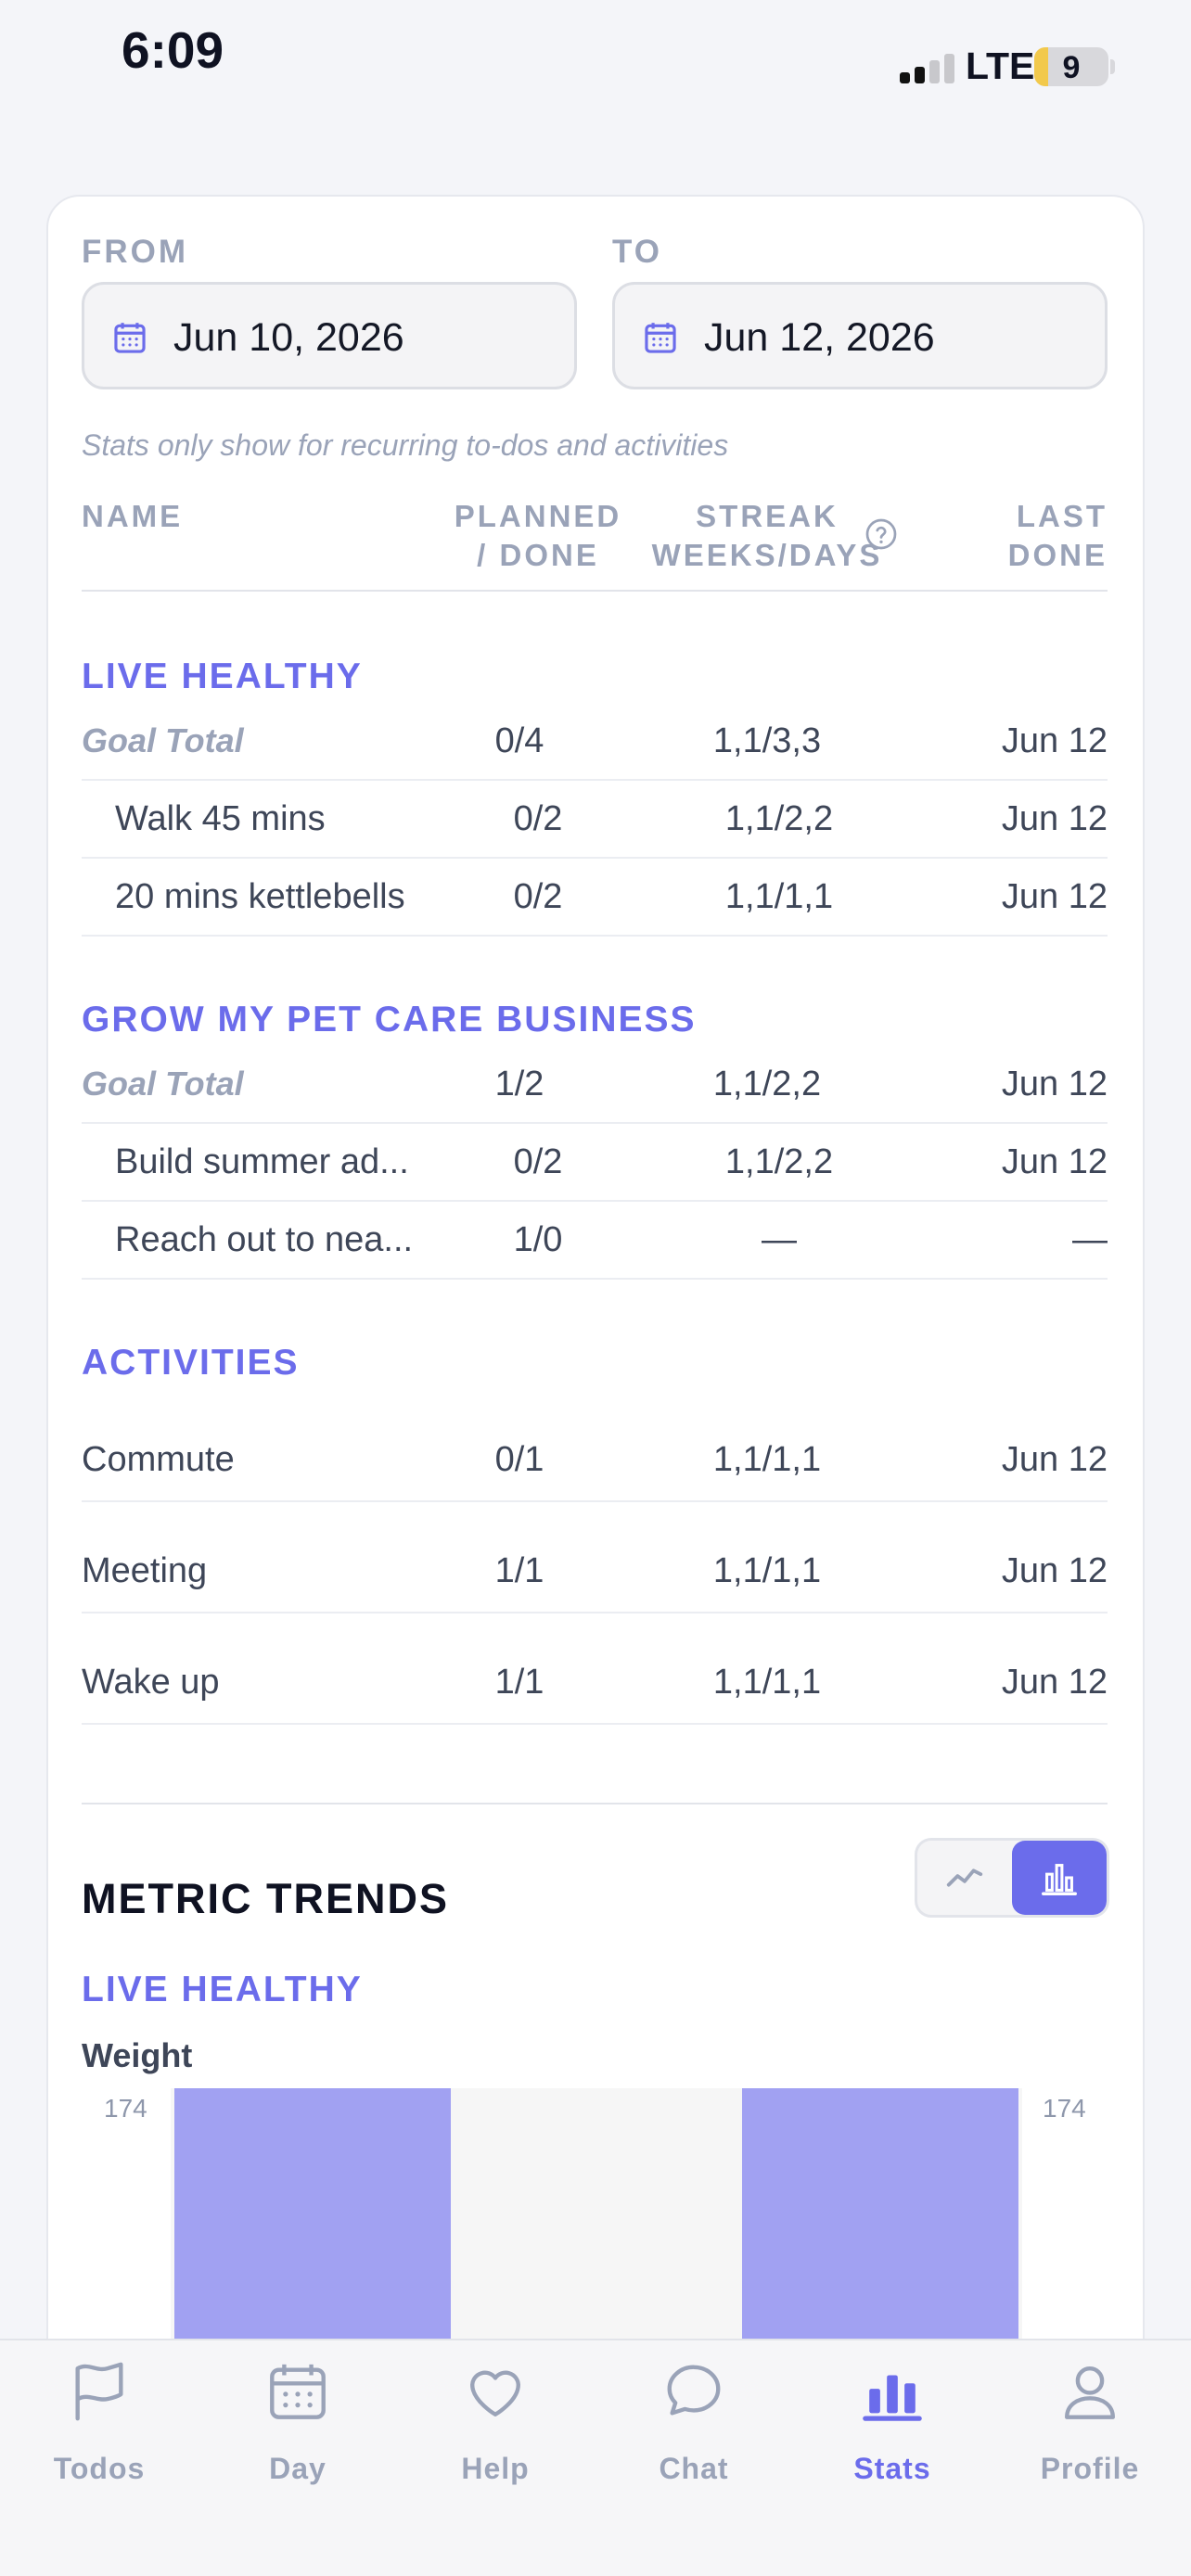 This screenshot has height=2576, width=1191. Describe the element at coordinates (595, 591) in the screenshot. I see `header-divider` at that location.